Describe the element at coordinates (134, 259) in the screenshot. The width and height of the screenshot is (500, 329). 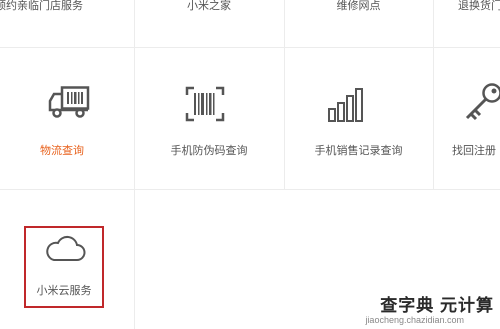
I see `column-divider` at that location.